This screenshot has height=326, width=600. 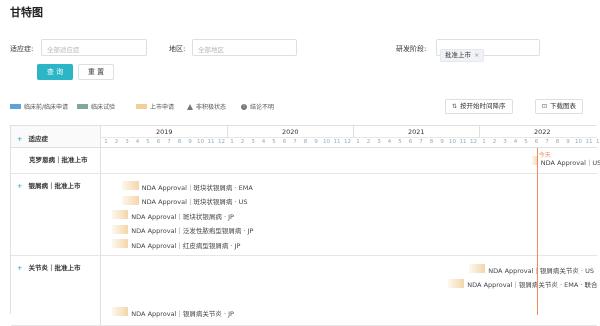 What do you see at coordinates (488, 47) in the screenshot?
I see `stage-select: 批准上市×` at bounding box center [488, 47].